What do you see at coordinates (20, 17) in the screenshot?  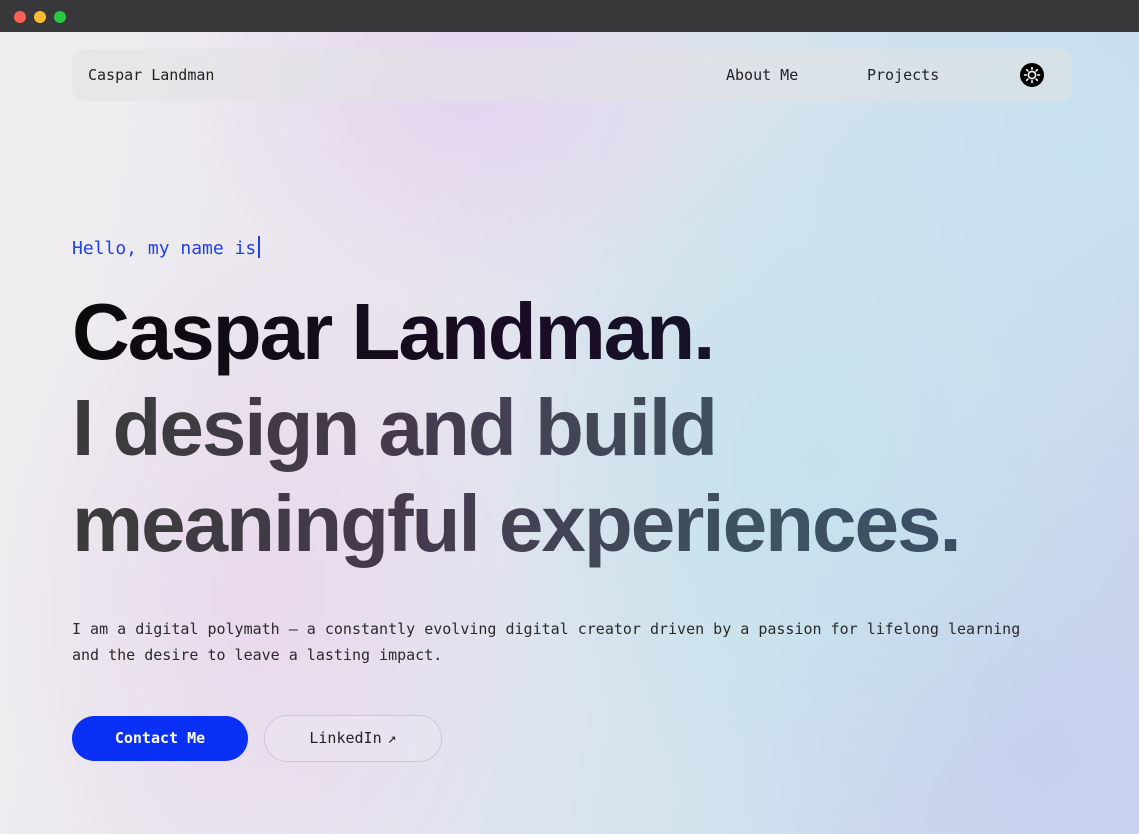 I see `close-window-button` at bounding box center [20, 17].